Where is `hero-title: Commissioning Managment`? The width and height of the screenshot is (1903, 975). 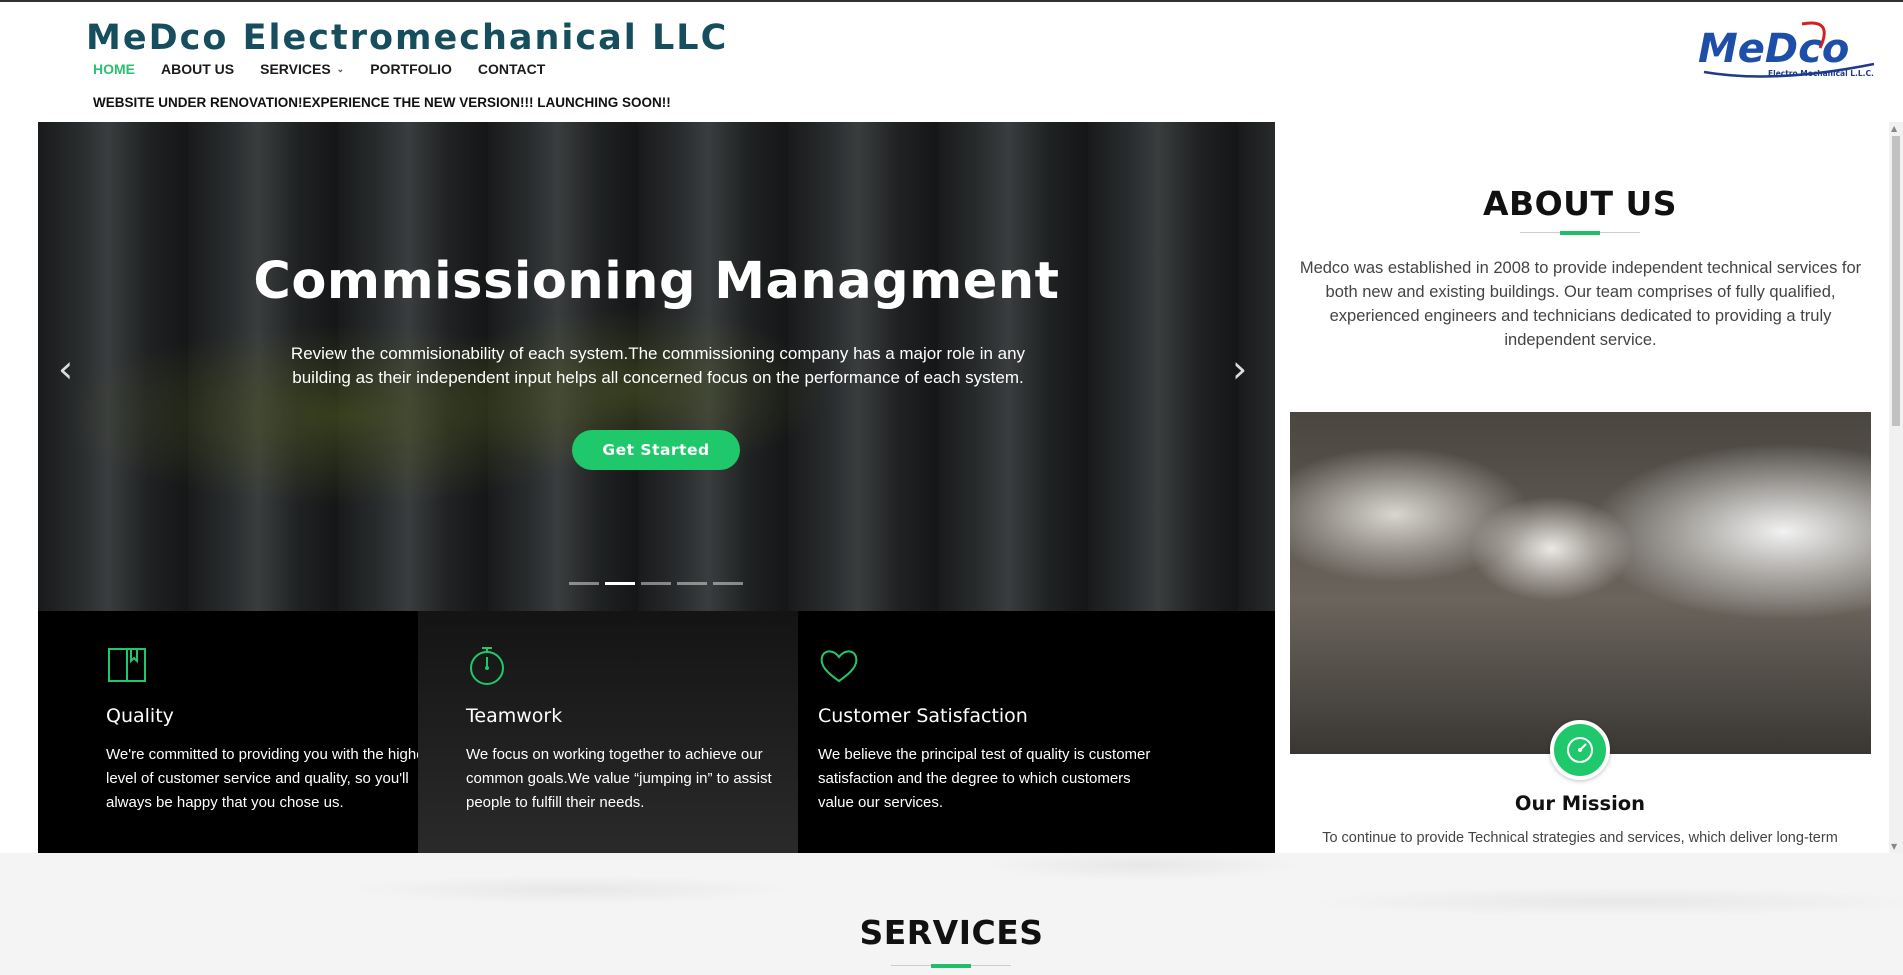 hero-title: Commissioning Managment is located at coordinates (656, 281).